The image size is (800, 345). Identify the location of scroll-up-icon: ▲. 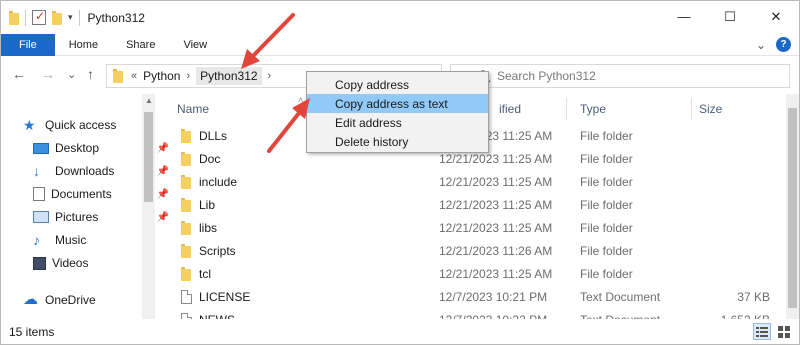
(149, 100).